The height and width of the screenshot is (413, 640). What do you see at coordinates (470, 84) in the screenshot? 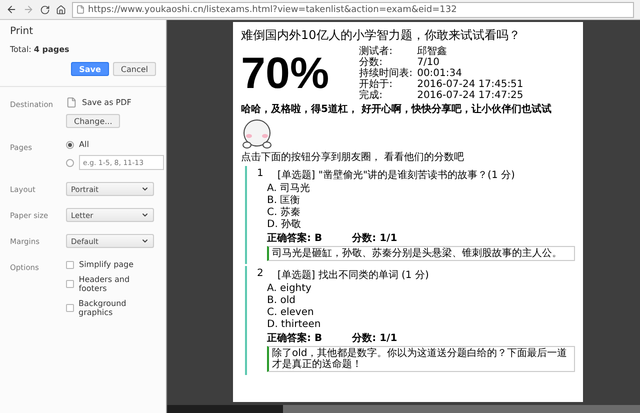
I see `stat-value: 2016-07-24 17:45:51` at bounding box center [470, 84].